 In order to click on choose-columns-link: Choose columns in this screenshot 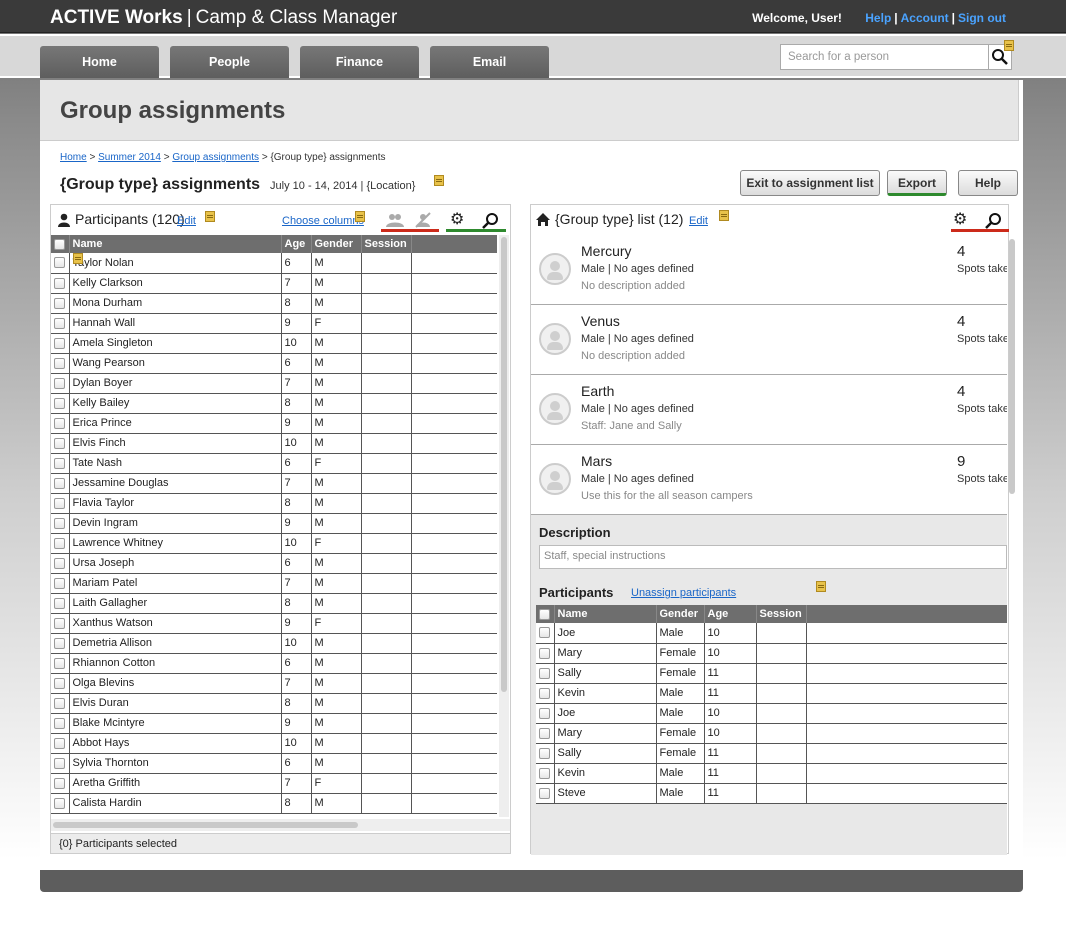, I will do `click(323, 221)`.